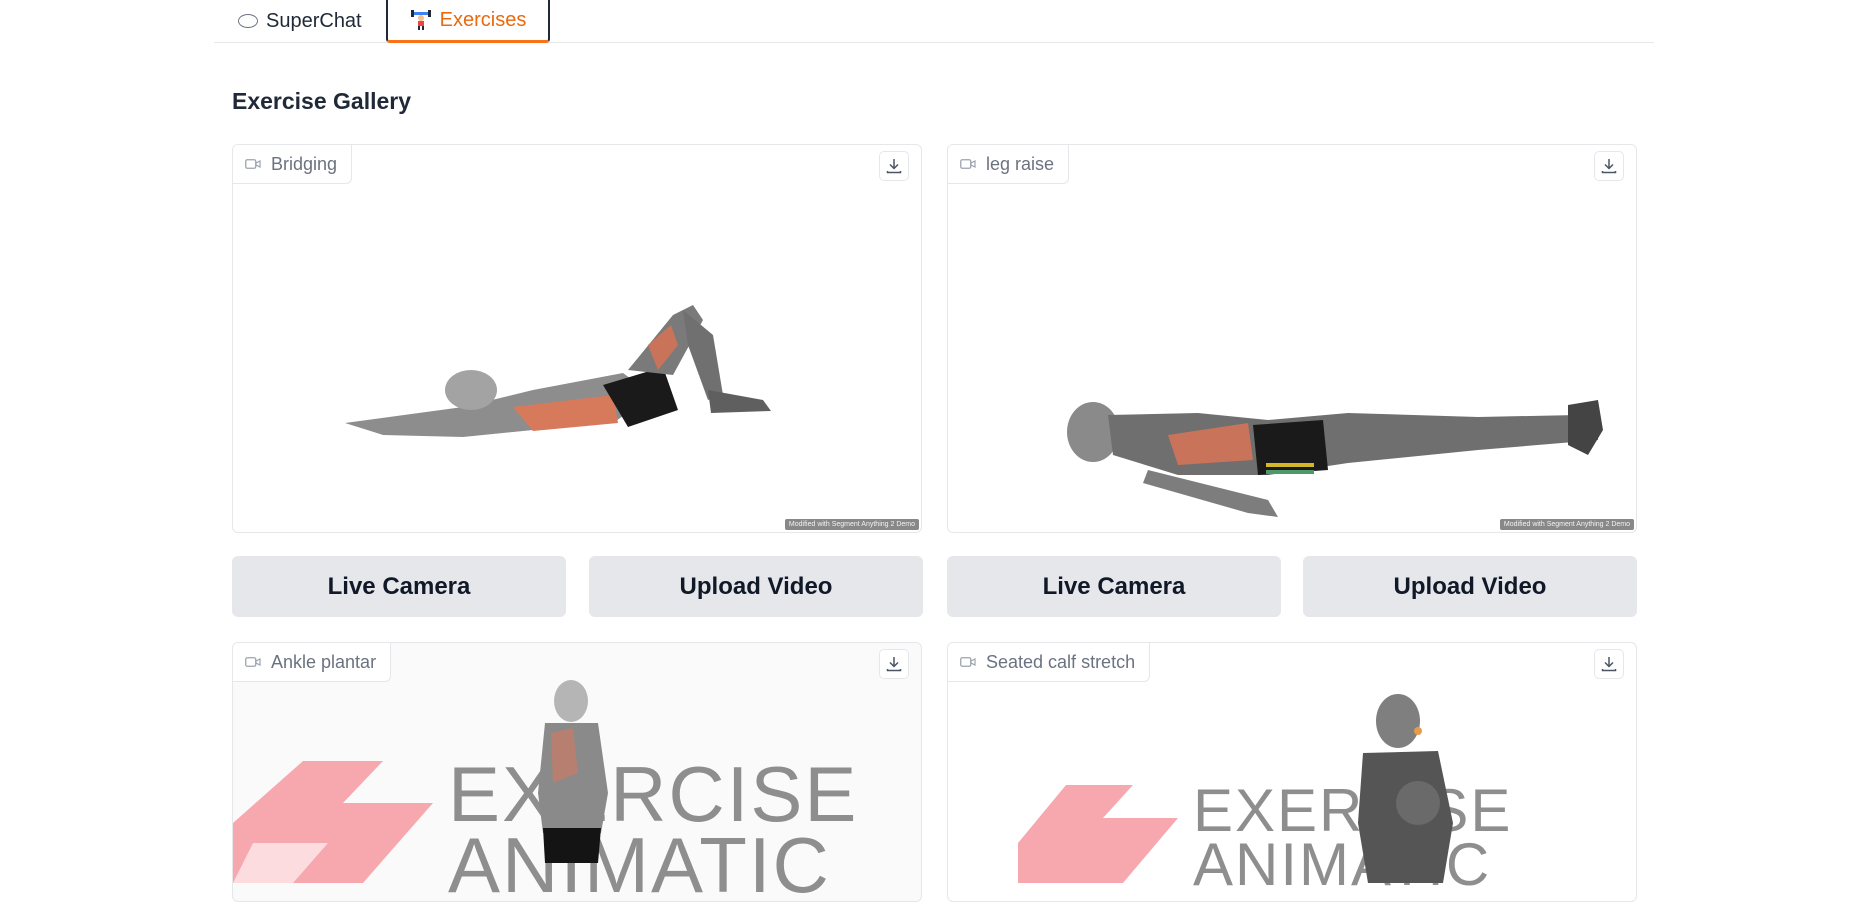 The width and height of the screenshot is (1867, 902). I want to click on video-label: Seated calf stretch, so click(1049, 662).